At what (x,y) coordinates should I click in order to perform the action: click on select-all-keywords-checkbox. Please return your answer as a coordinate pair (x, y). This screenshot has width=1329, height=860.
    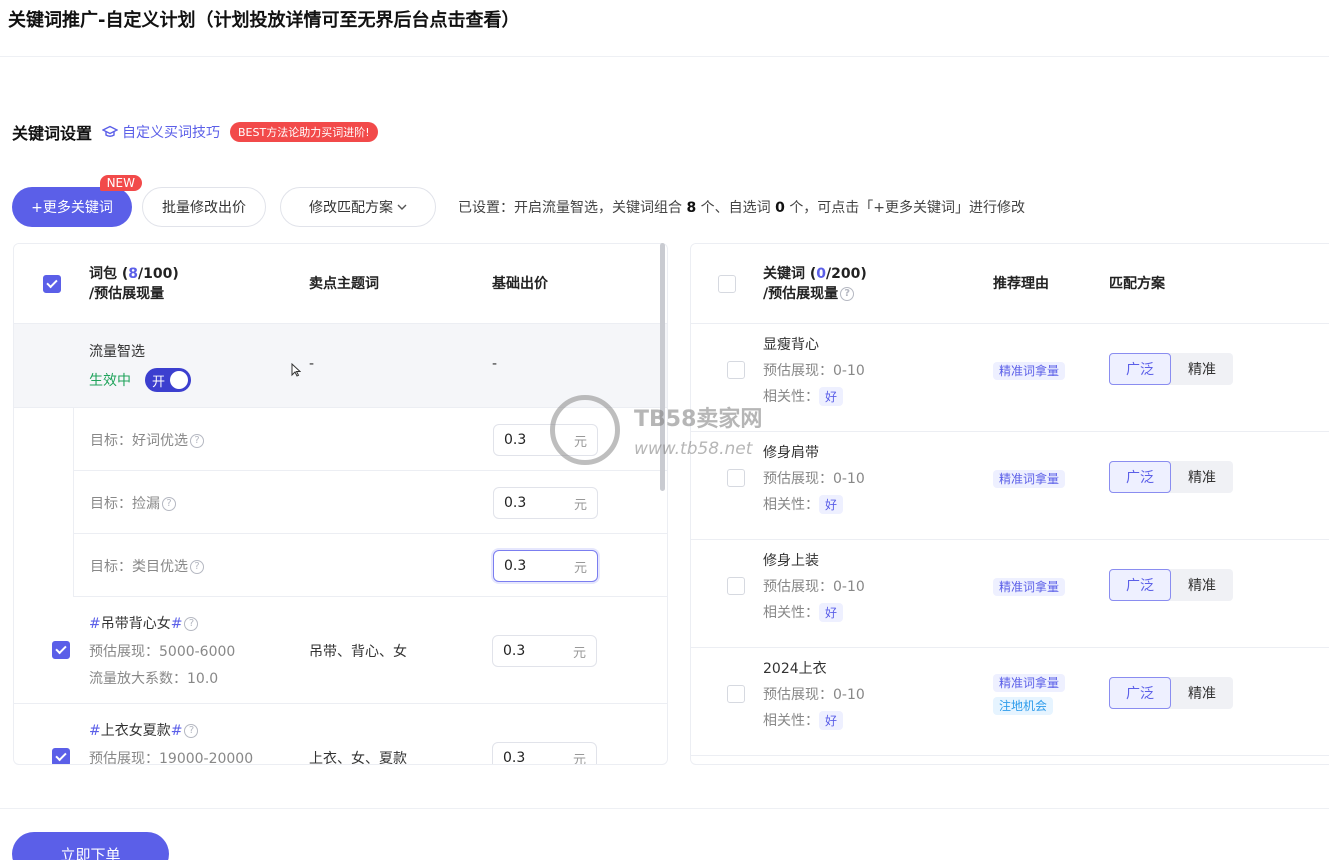
    Looking at the image, I should click on (727, 283).